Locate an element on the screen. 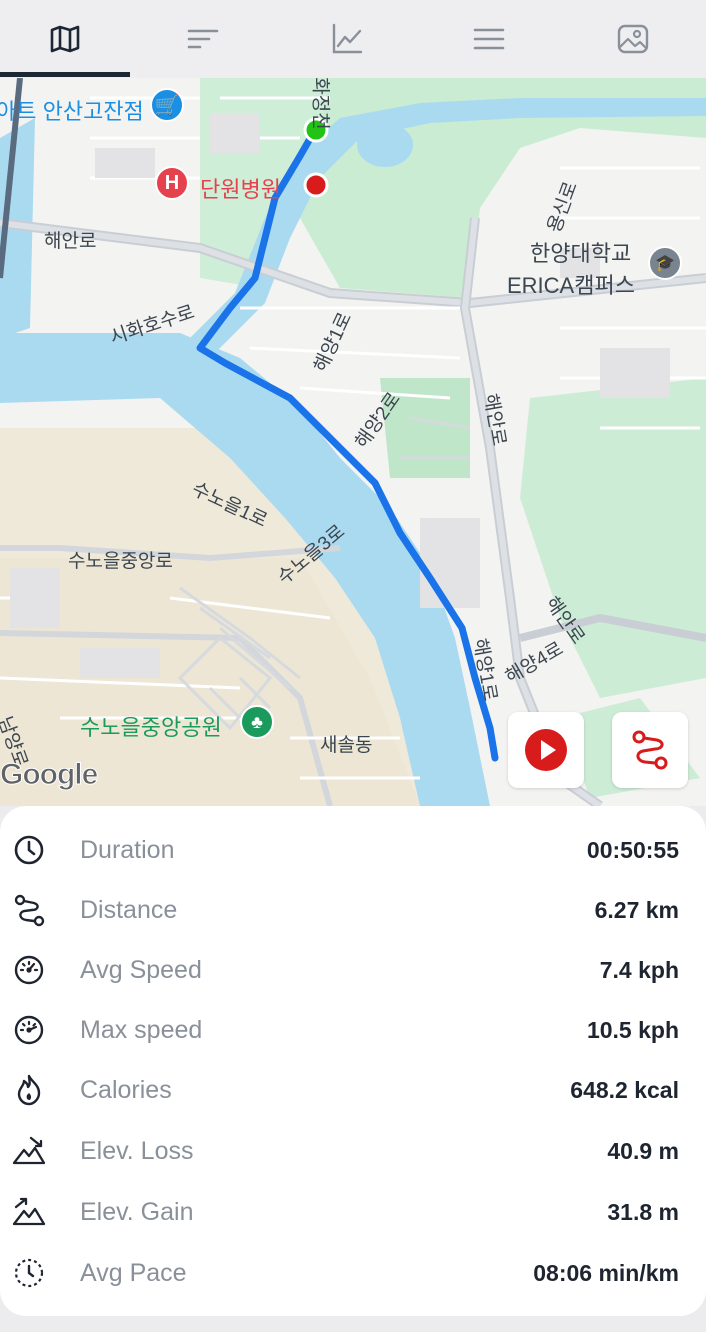 The width and height of the screenshot is (706, 1332). google-logo: Google is located at coordinates (49, 775).